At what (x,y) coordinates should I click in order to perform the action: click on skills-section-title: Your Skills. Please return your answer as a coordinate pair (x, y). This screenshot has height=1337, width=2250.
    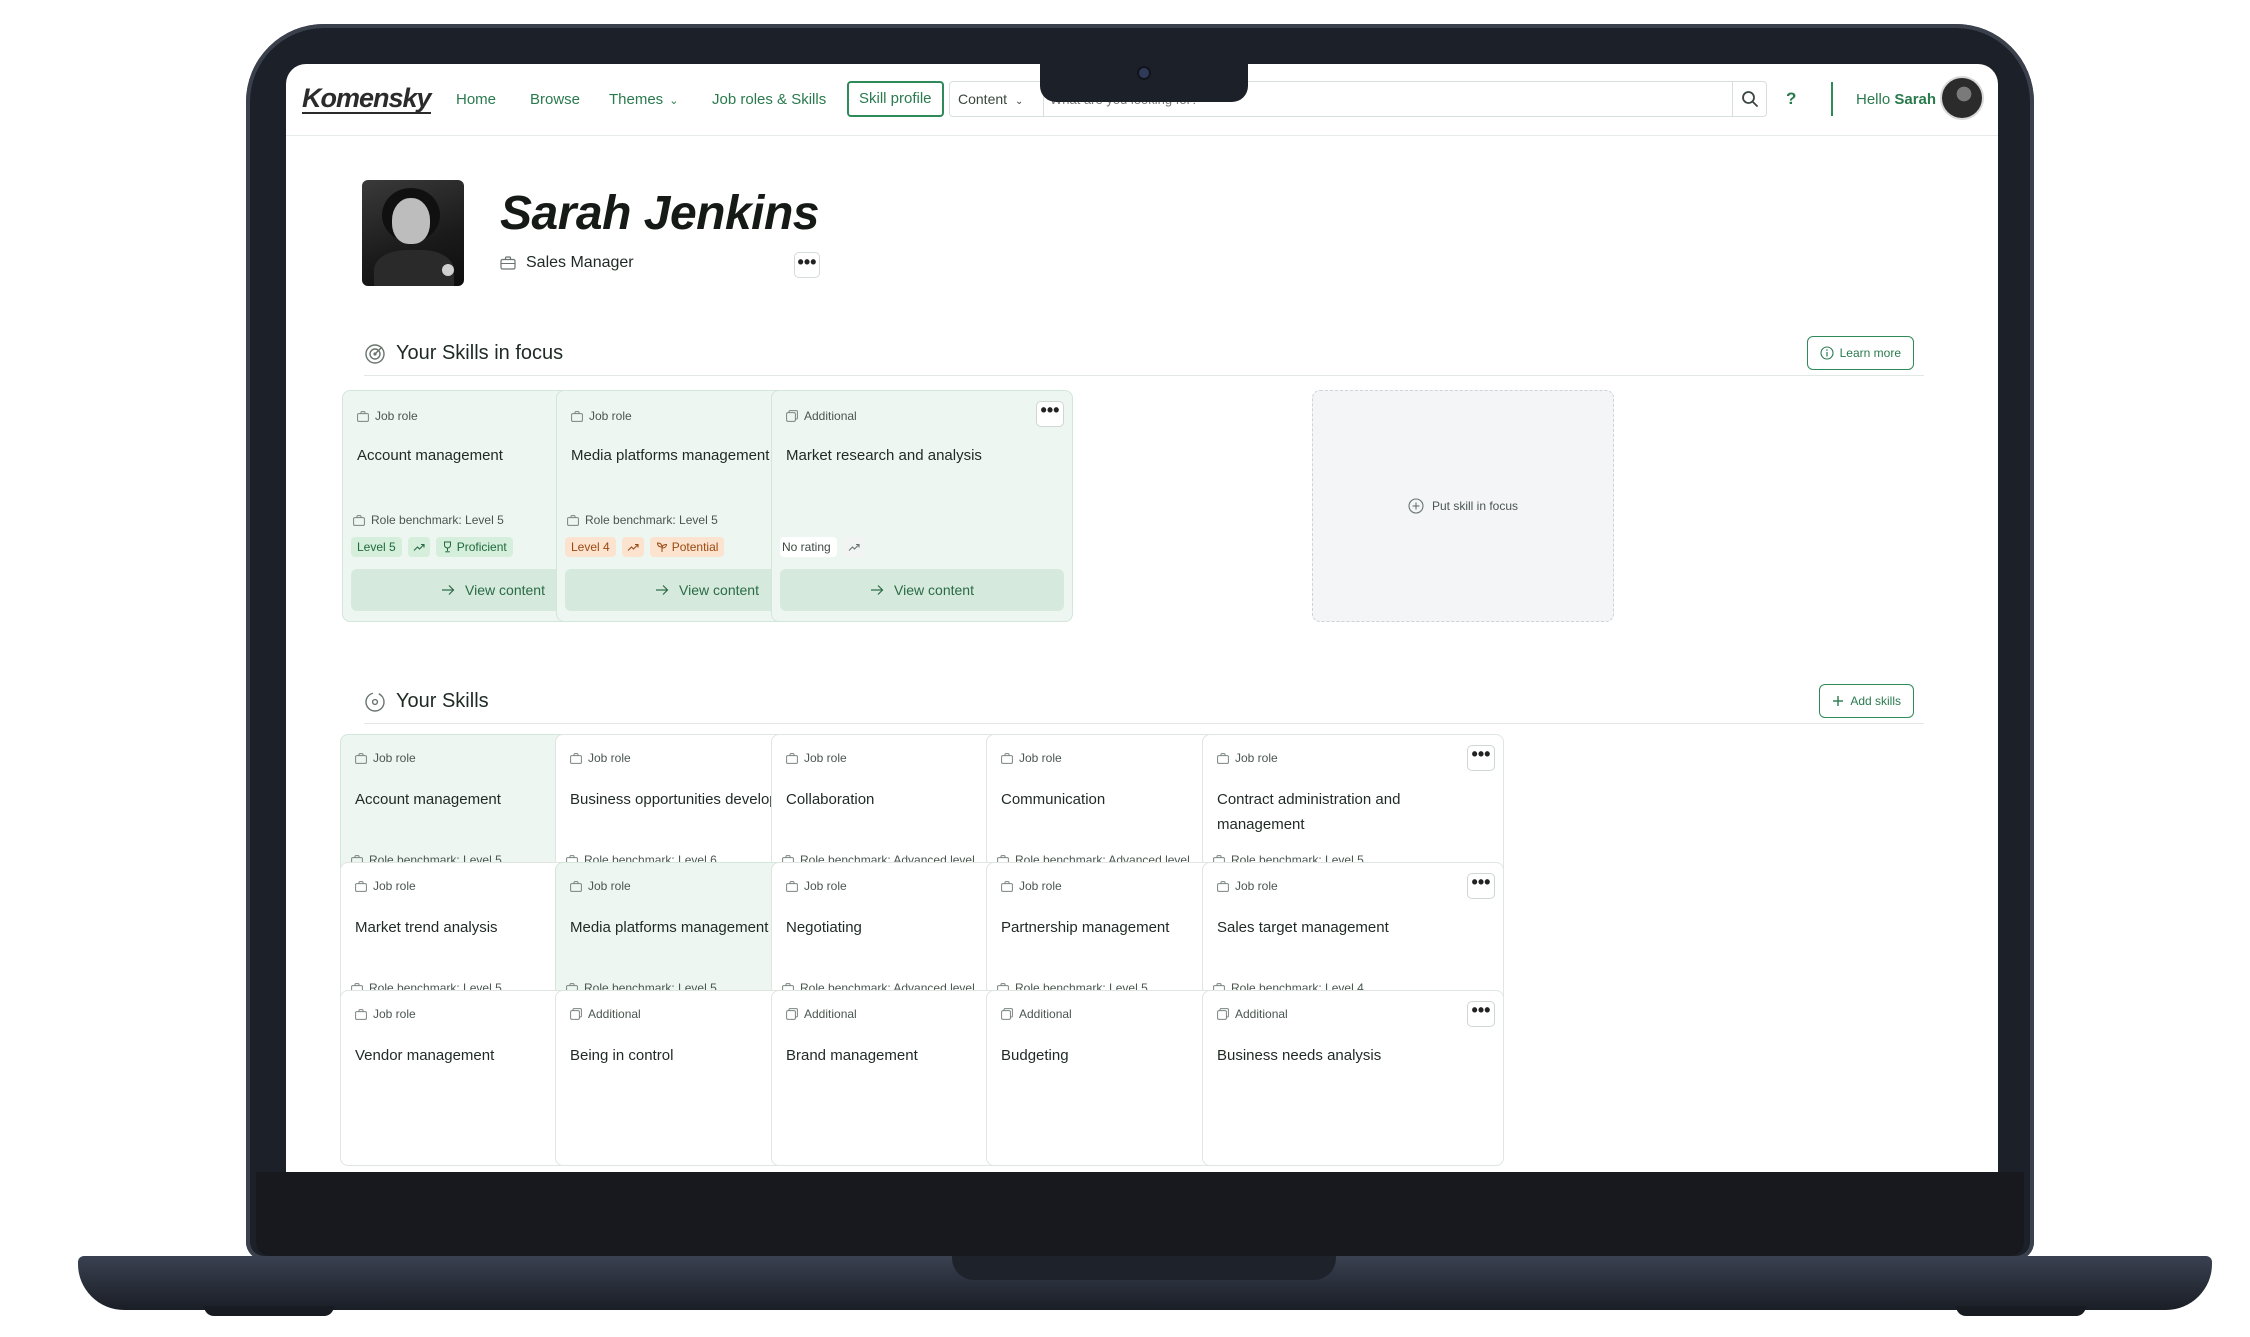
    Looking at the image, I should click on (426, 701).